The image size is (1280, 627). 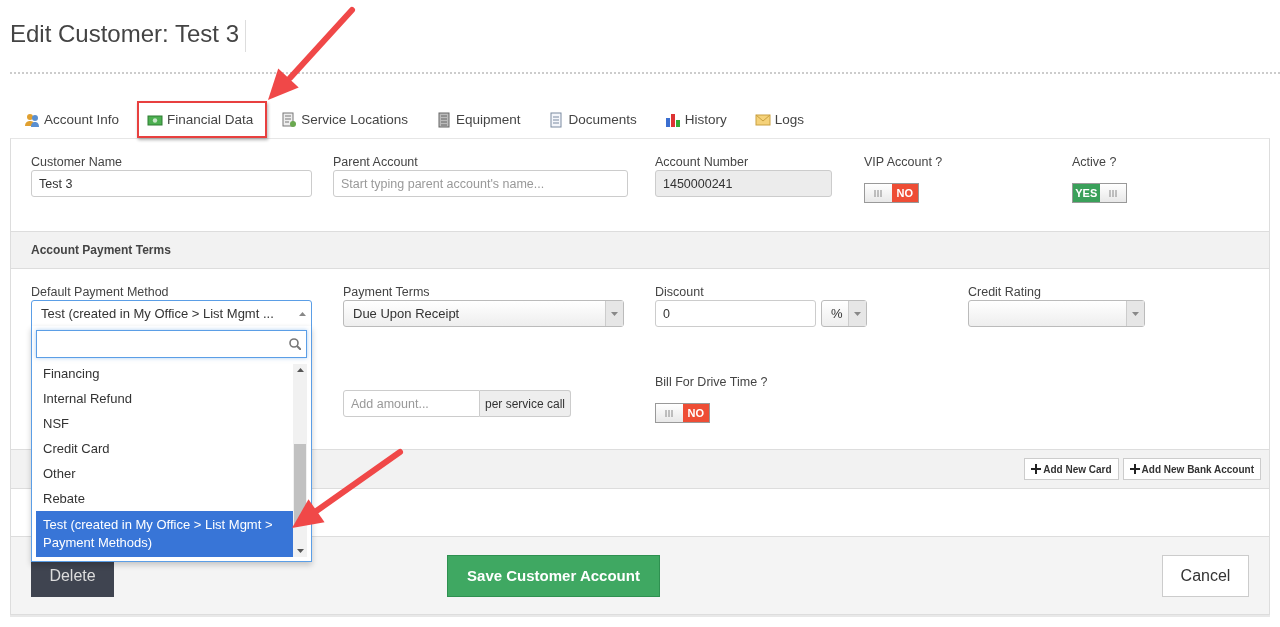 What do you see at coordinates (164, 534) in the screenshot?
I see `dropdown-option: Test (created in My Office > List Mgmt > Payment Methods)` at bounding box center [164, 534].